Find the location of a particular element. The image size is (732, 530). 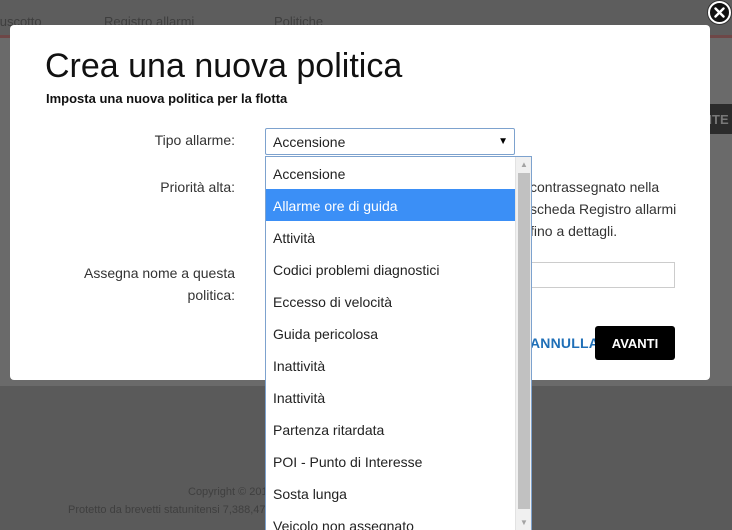

dropdown-option-dangerous-driving: Guida pericolosa is located at coordinates (390, 333).